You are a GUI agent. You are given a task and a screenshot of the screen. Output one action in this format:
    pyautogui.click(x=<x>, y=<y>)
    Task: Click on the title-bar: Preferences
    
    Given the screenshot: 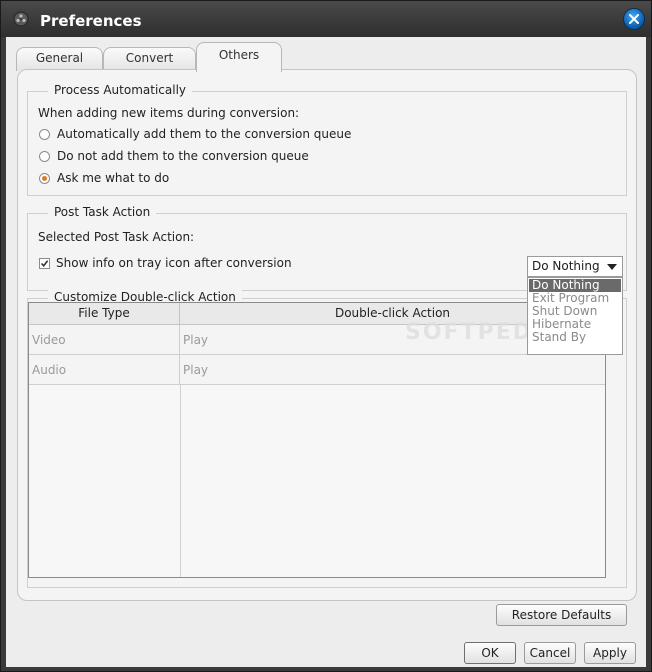 What is the action you would take?
    pyautogui.click(x=326, y=19)
    